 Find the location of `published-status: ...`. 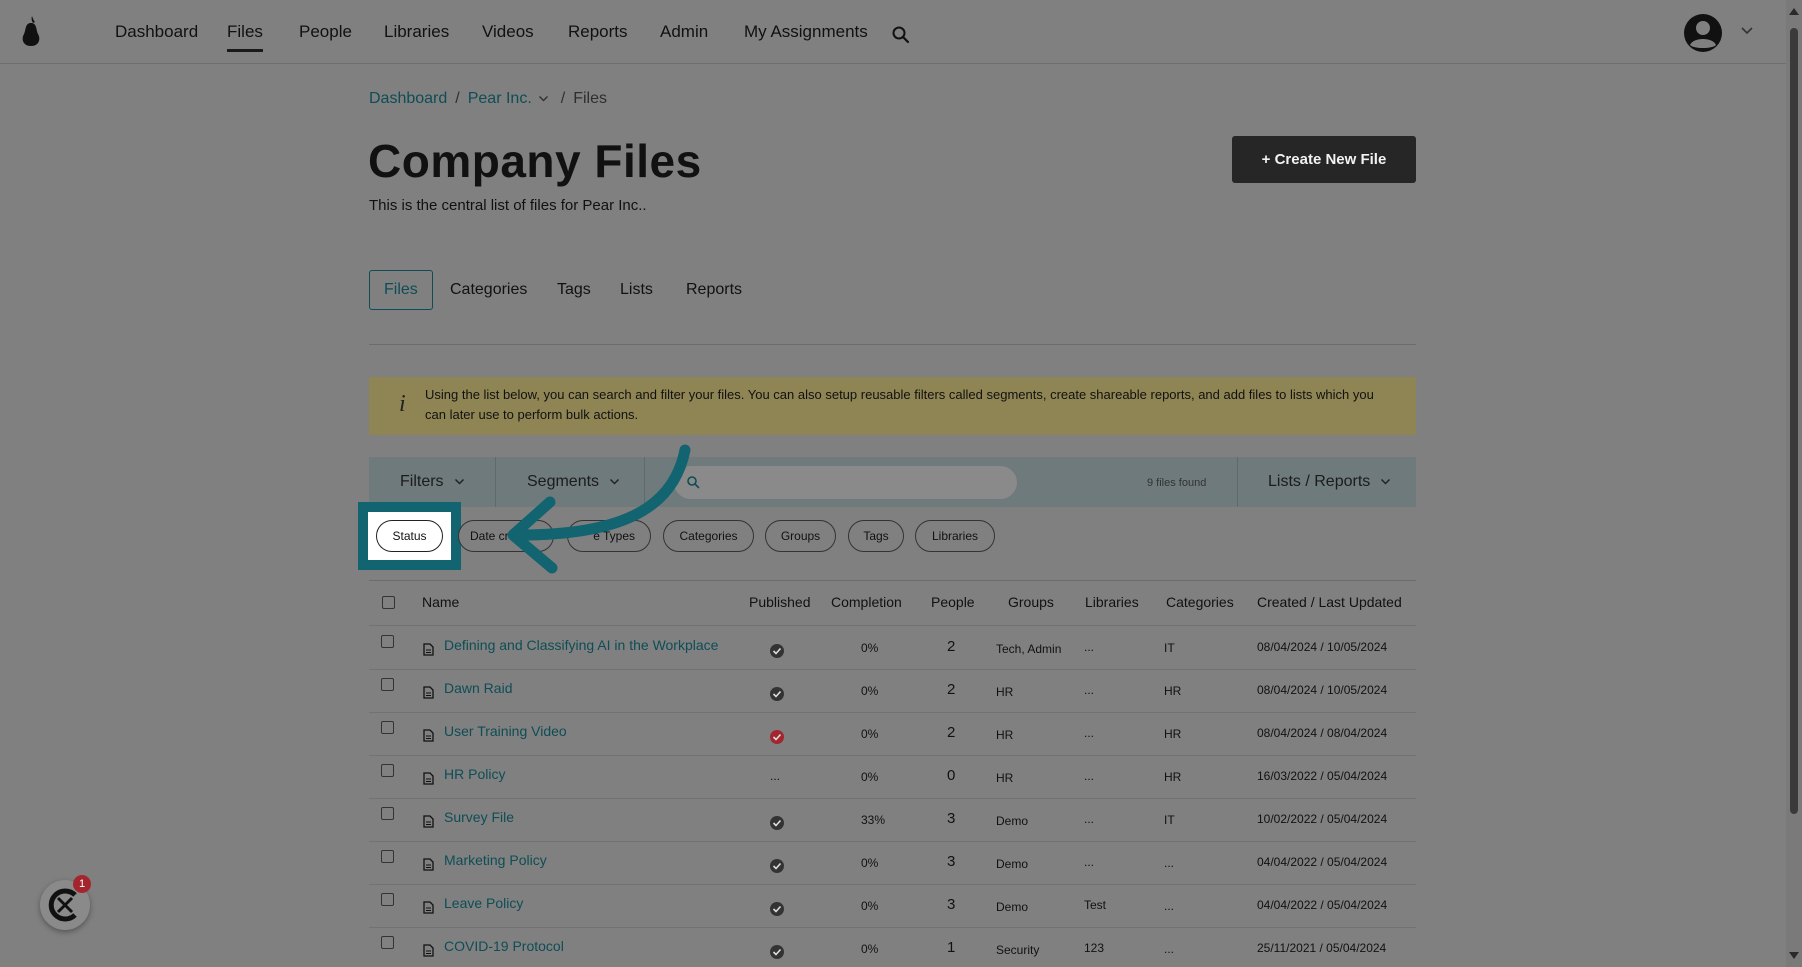

published-status: ... is located at coordinates (775, 775).